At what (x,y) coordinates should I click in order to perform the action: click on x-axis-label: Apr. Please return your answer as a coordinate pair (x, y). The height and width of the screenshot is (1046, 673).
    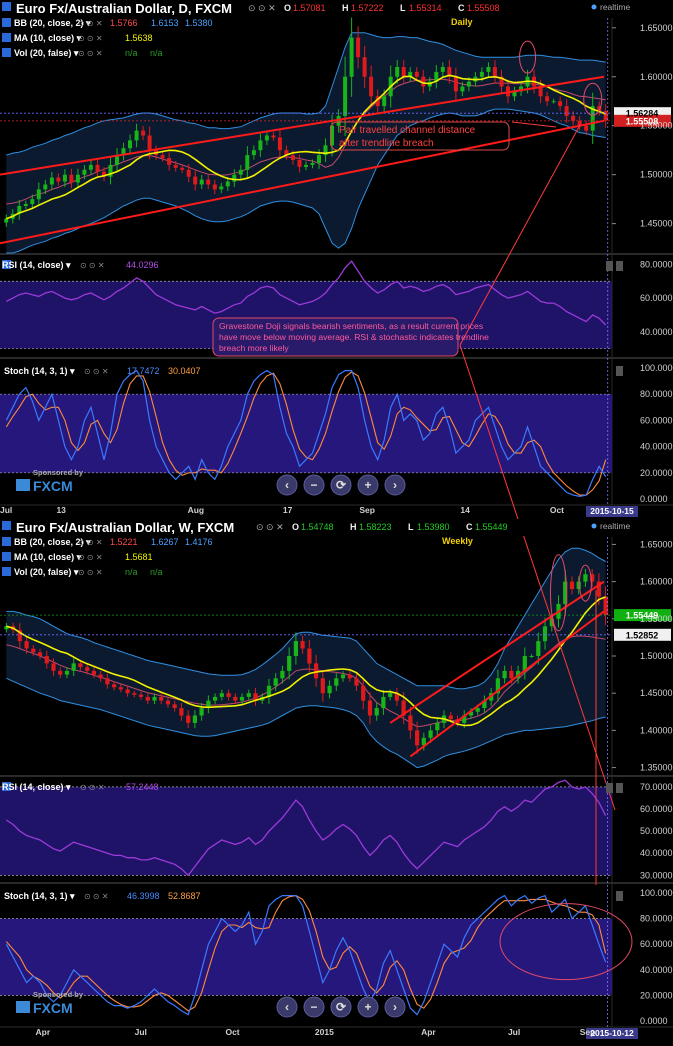
    Looking at the image, I should click on (428, 1032).